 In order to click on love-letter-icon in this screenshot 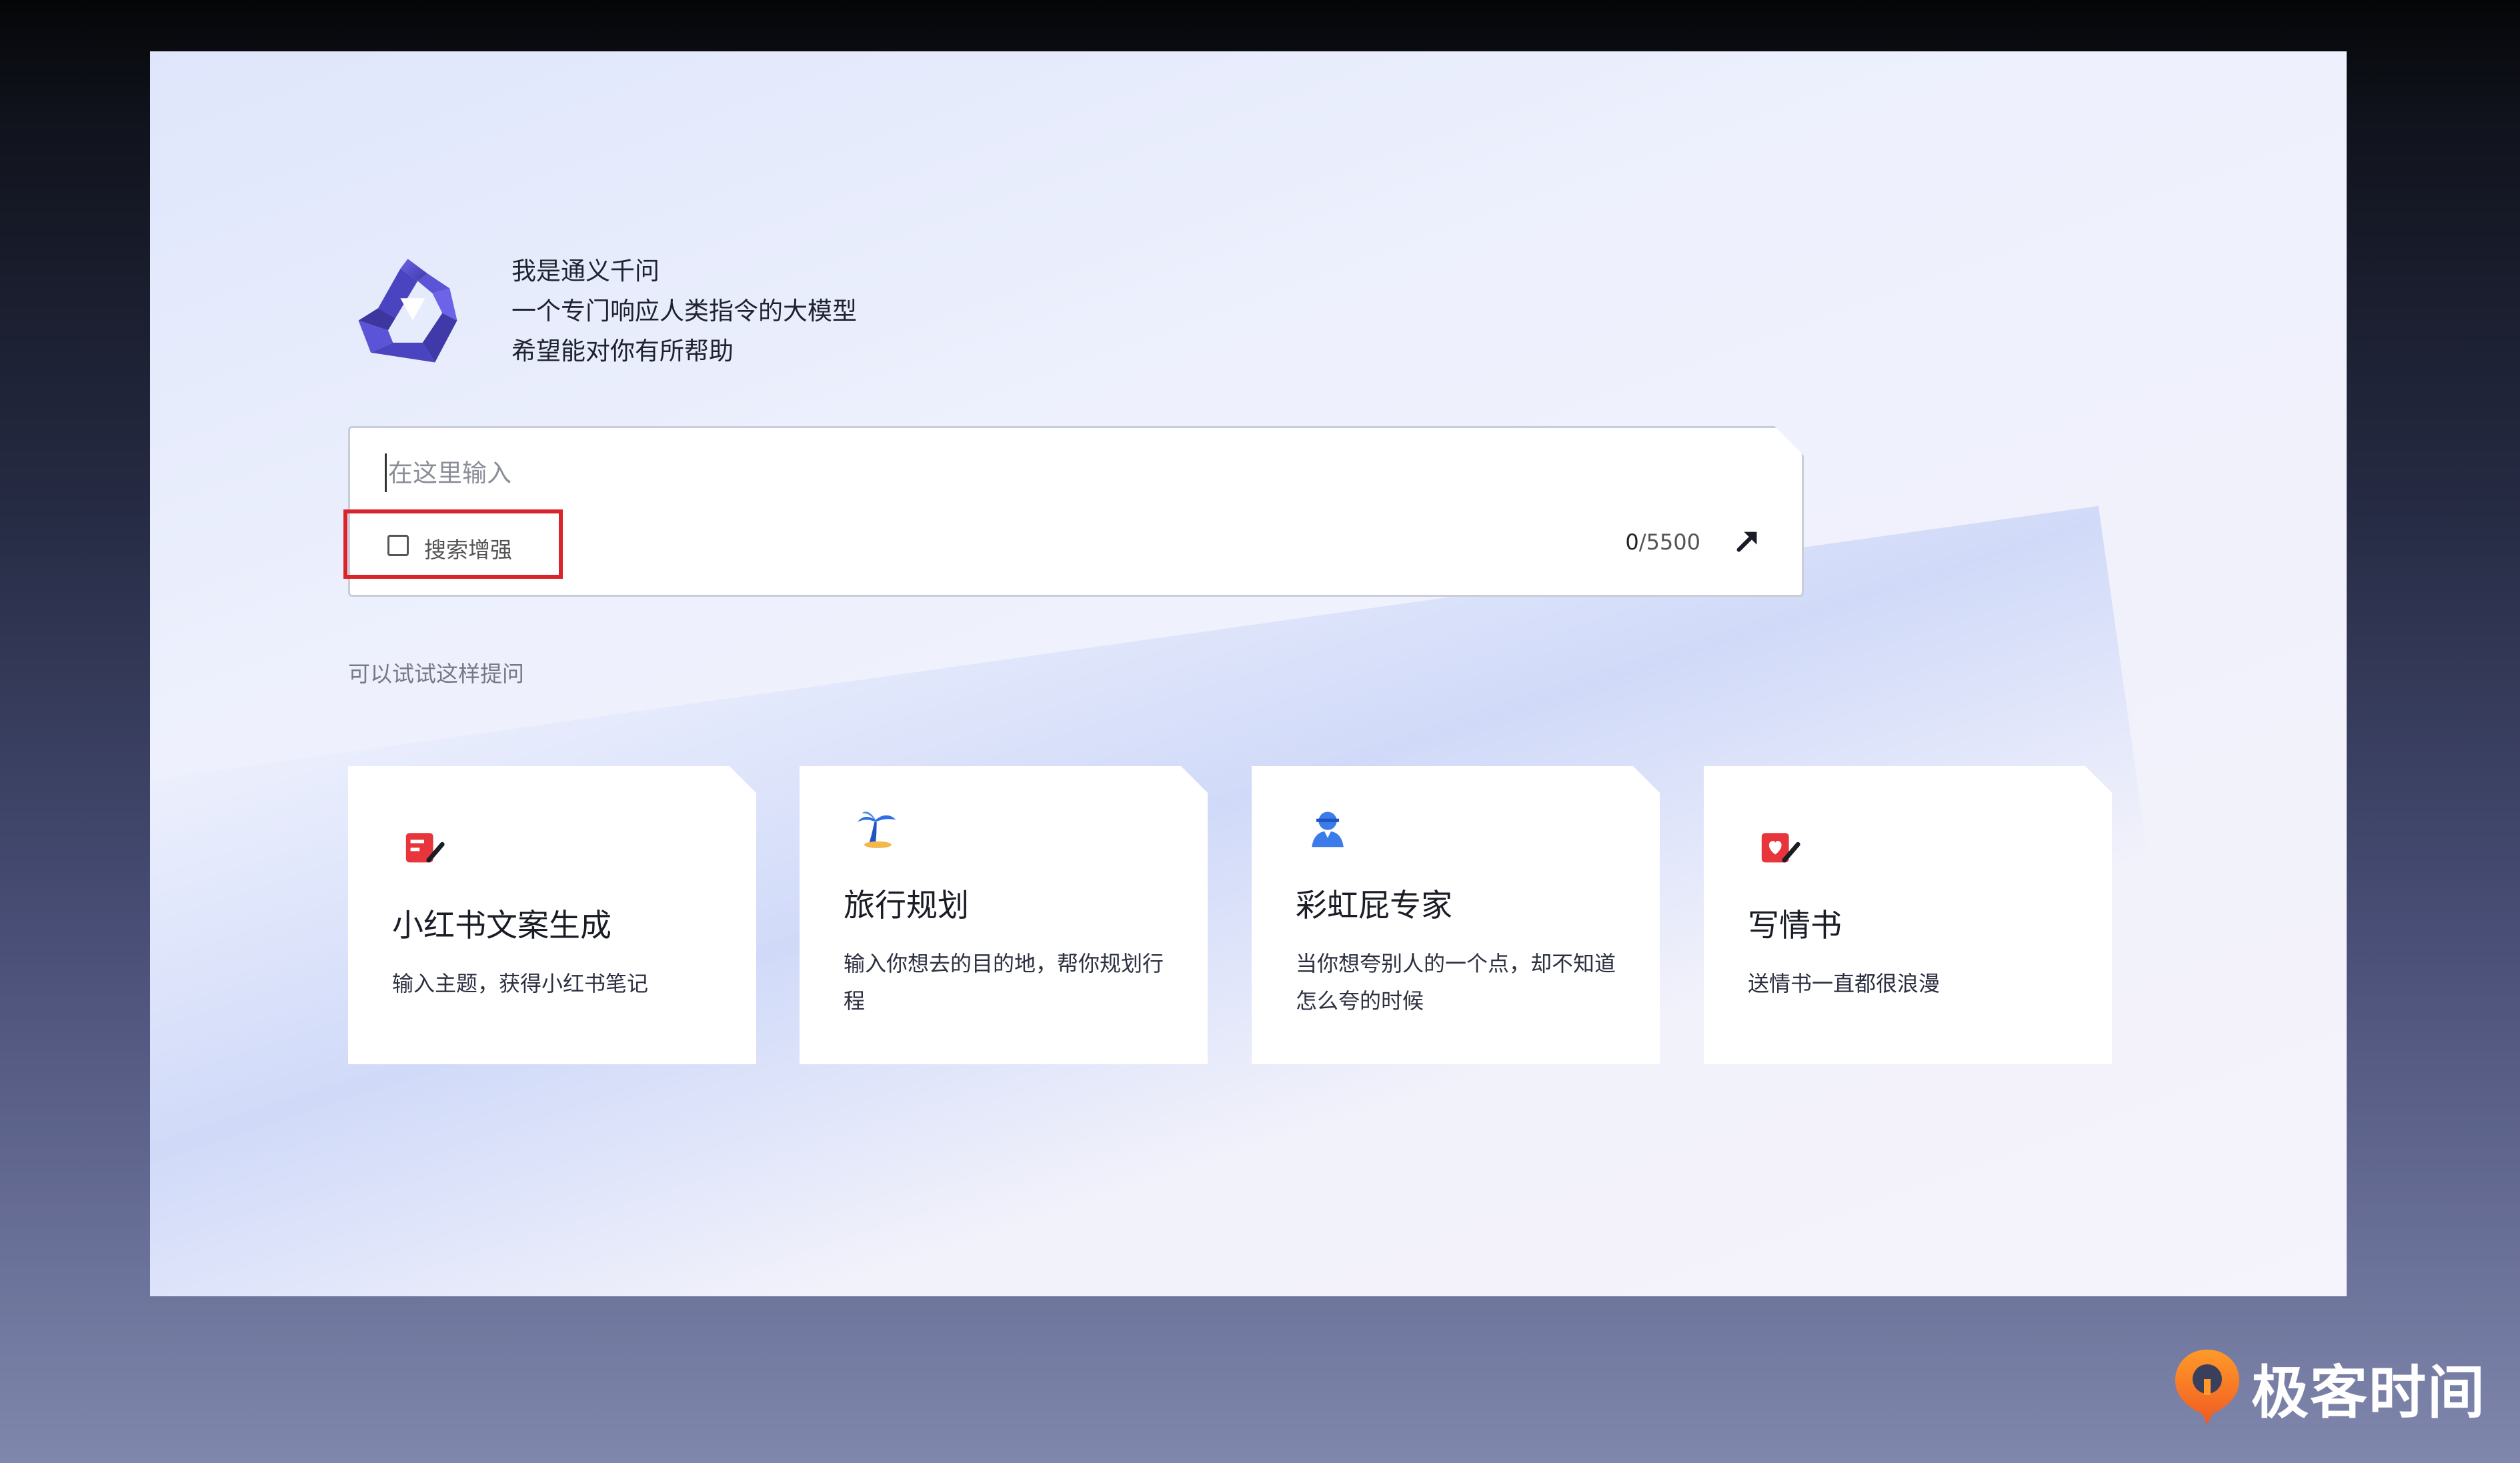, I will do `click(1779, 849)`.